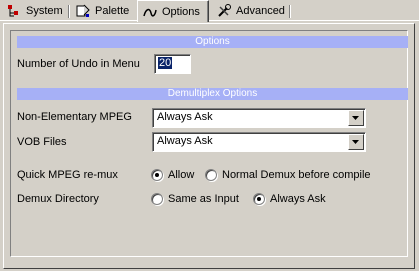 This screenshot has width=419, height=271. I want to click on tab-options: Options, so click(173, 11).